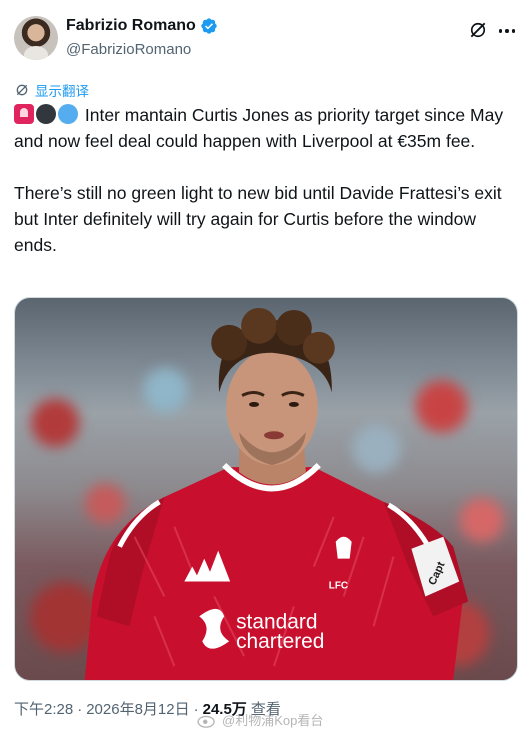  What do you see at coordinates (206, 721) in the screenshot?
I see `weibo-logo-icon` at bounding box center [206, 721].